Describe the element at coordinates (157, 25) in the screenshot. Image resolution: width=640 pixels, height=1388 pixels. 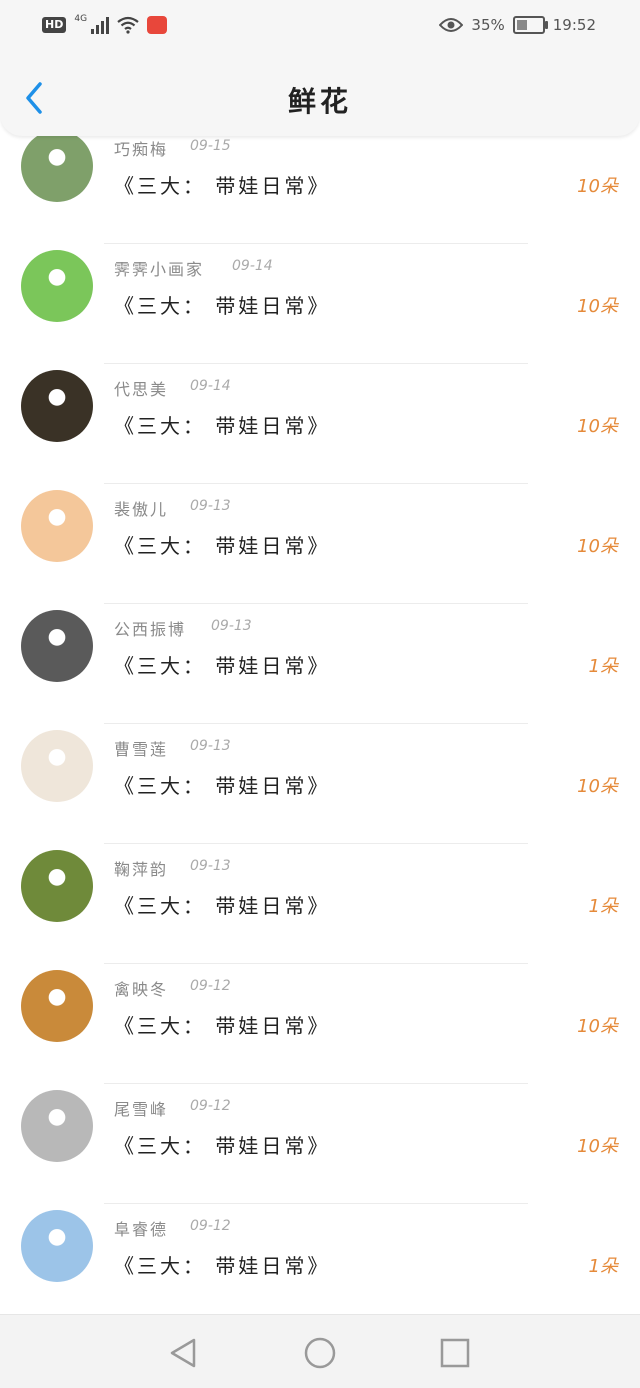
I see `app-badge-icon` at that location.